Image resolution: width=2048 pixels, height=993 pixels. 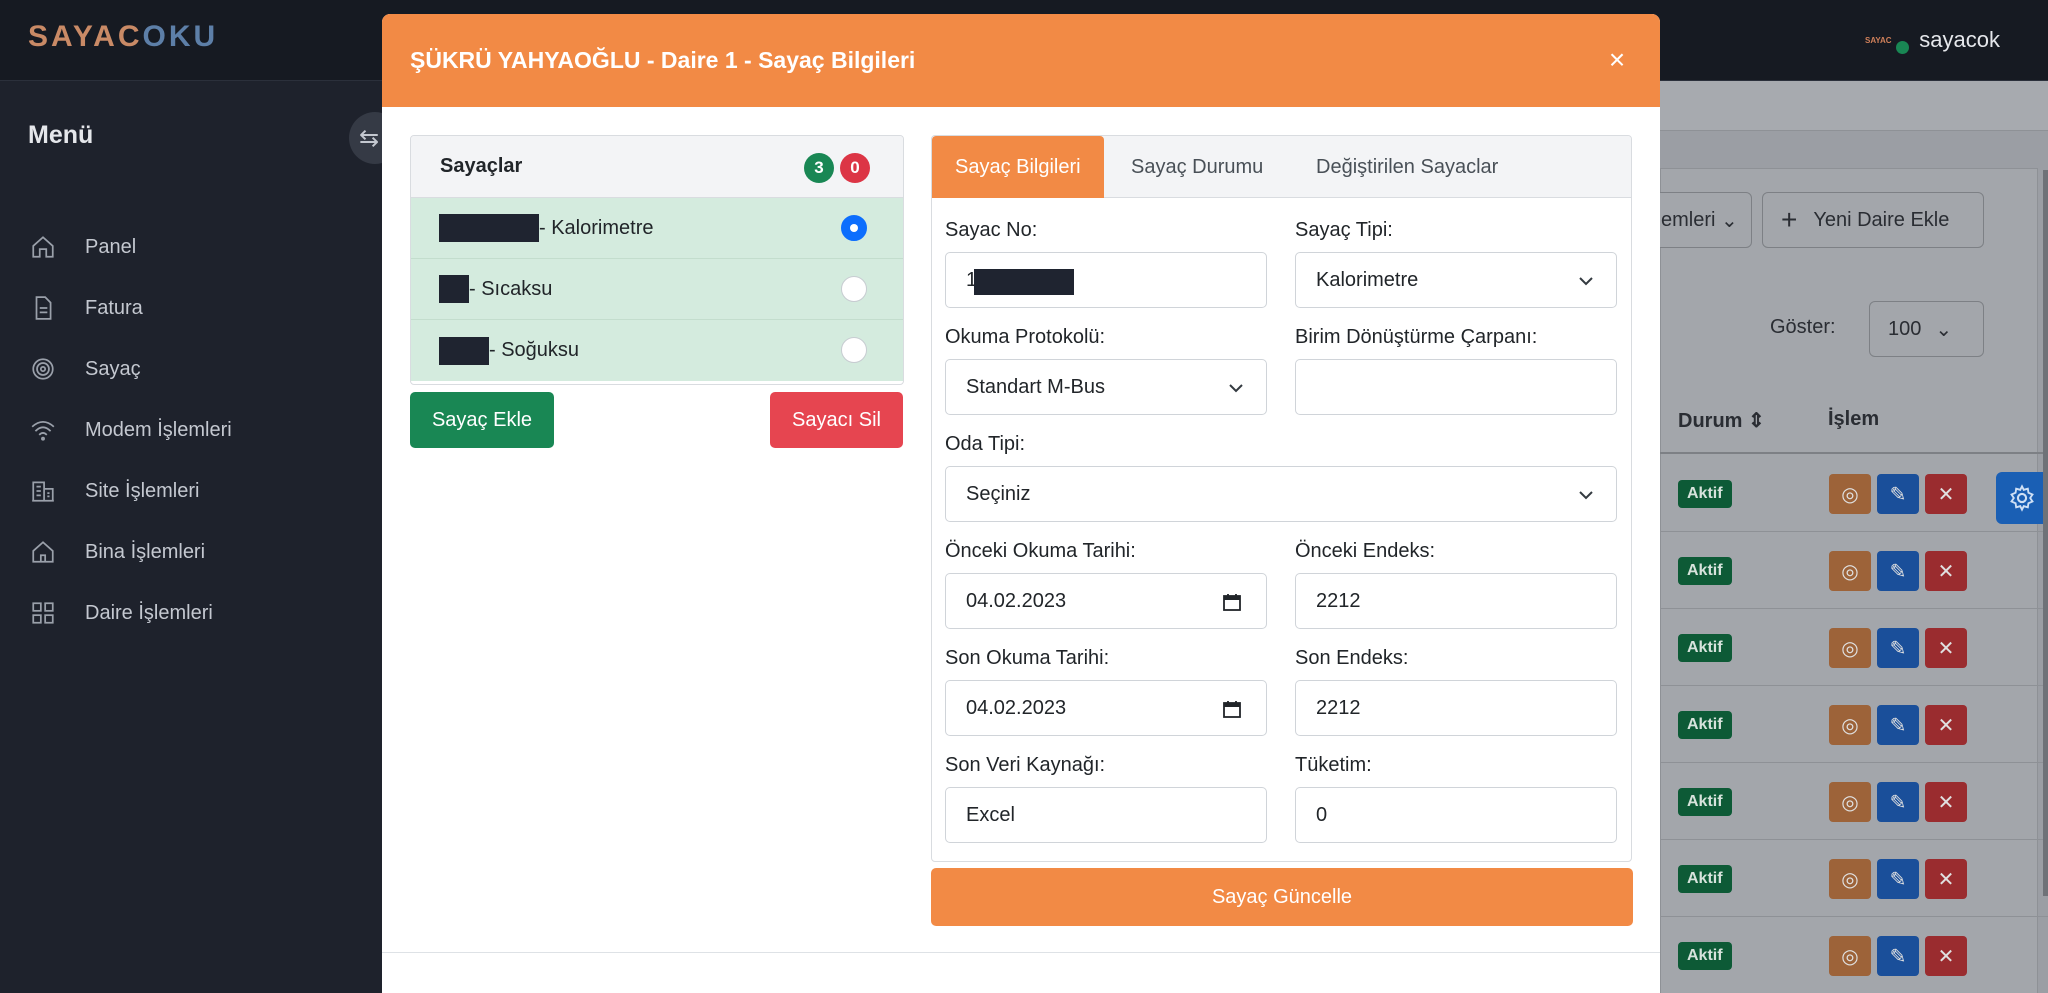 I want to click on consumption-label: Tüketim:, so click(x=1333, y=765).